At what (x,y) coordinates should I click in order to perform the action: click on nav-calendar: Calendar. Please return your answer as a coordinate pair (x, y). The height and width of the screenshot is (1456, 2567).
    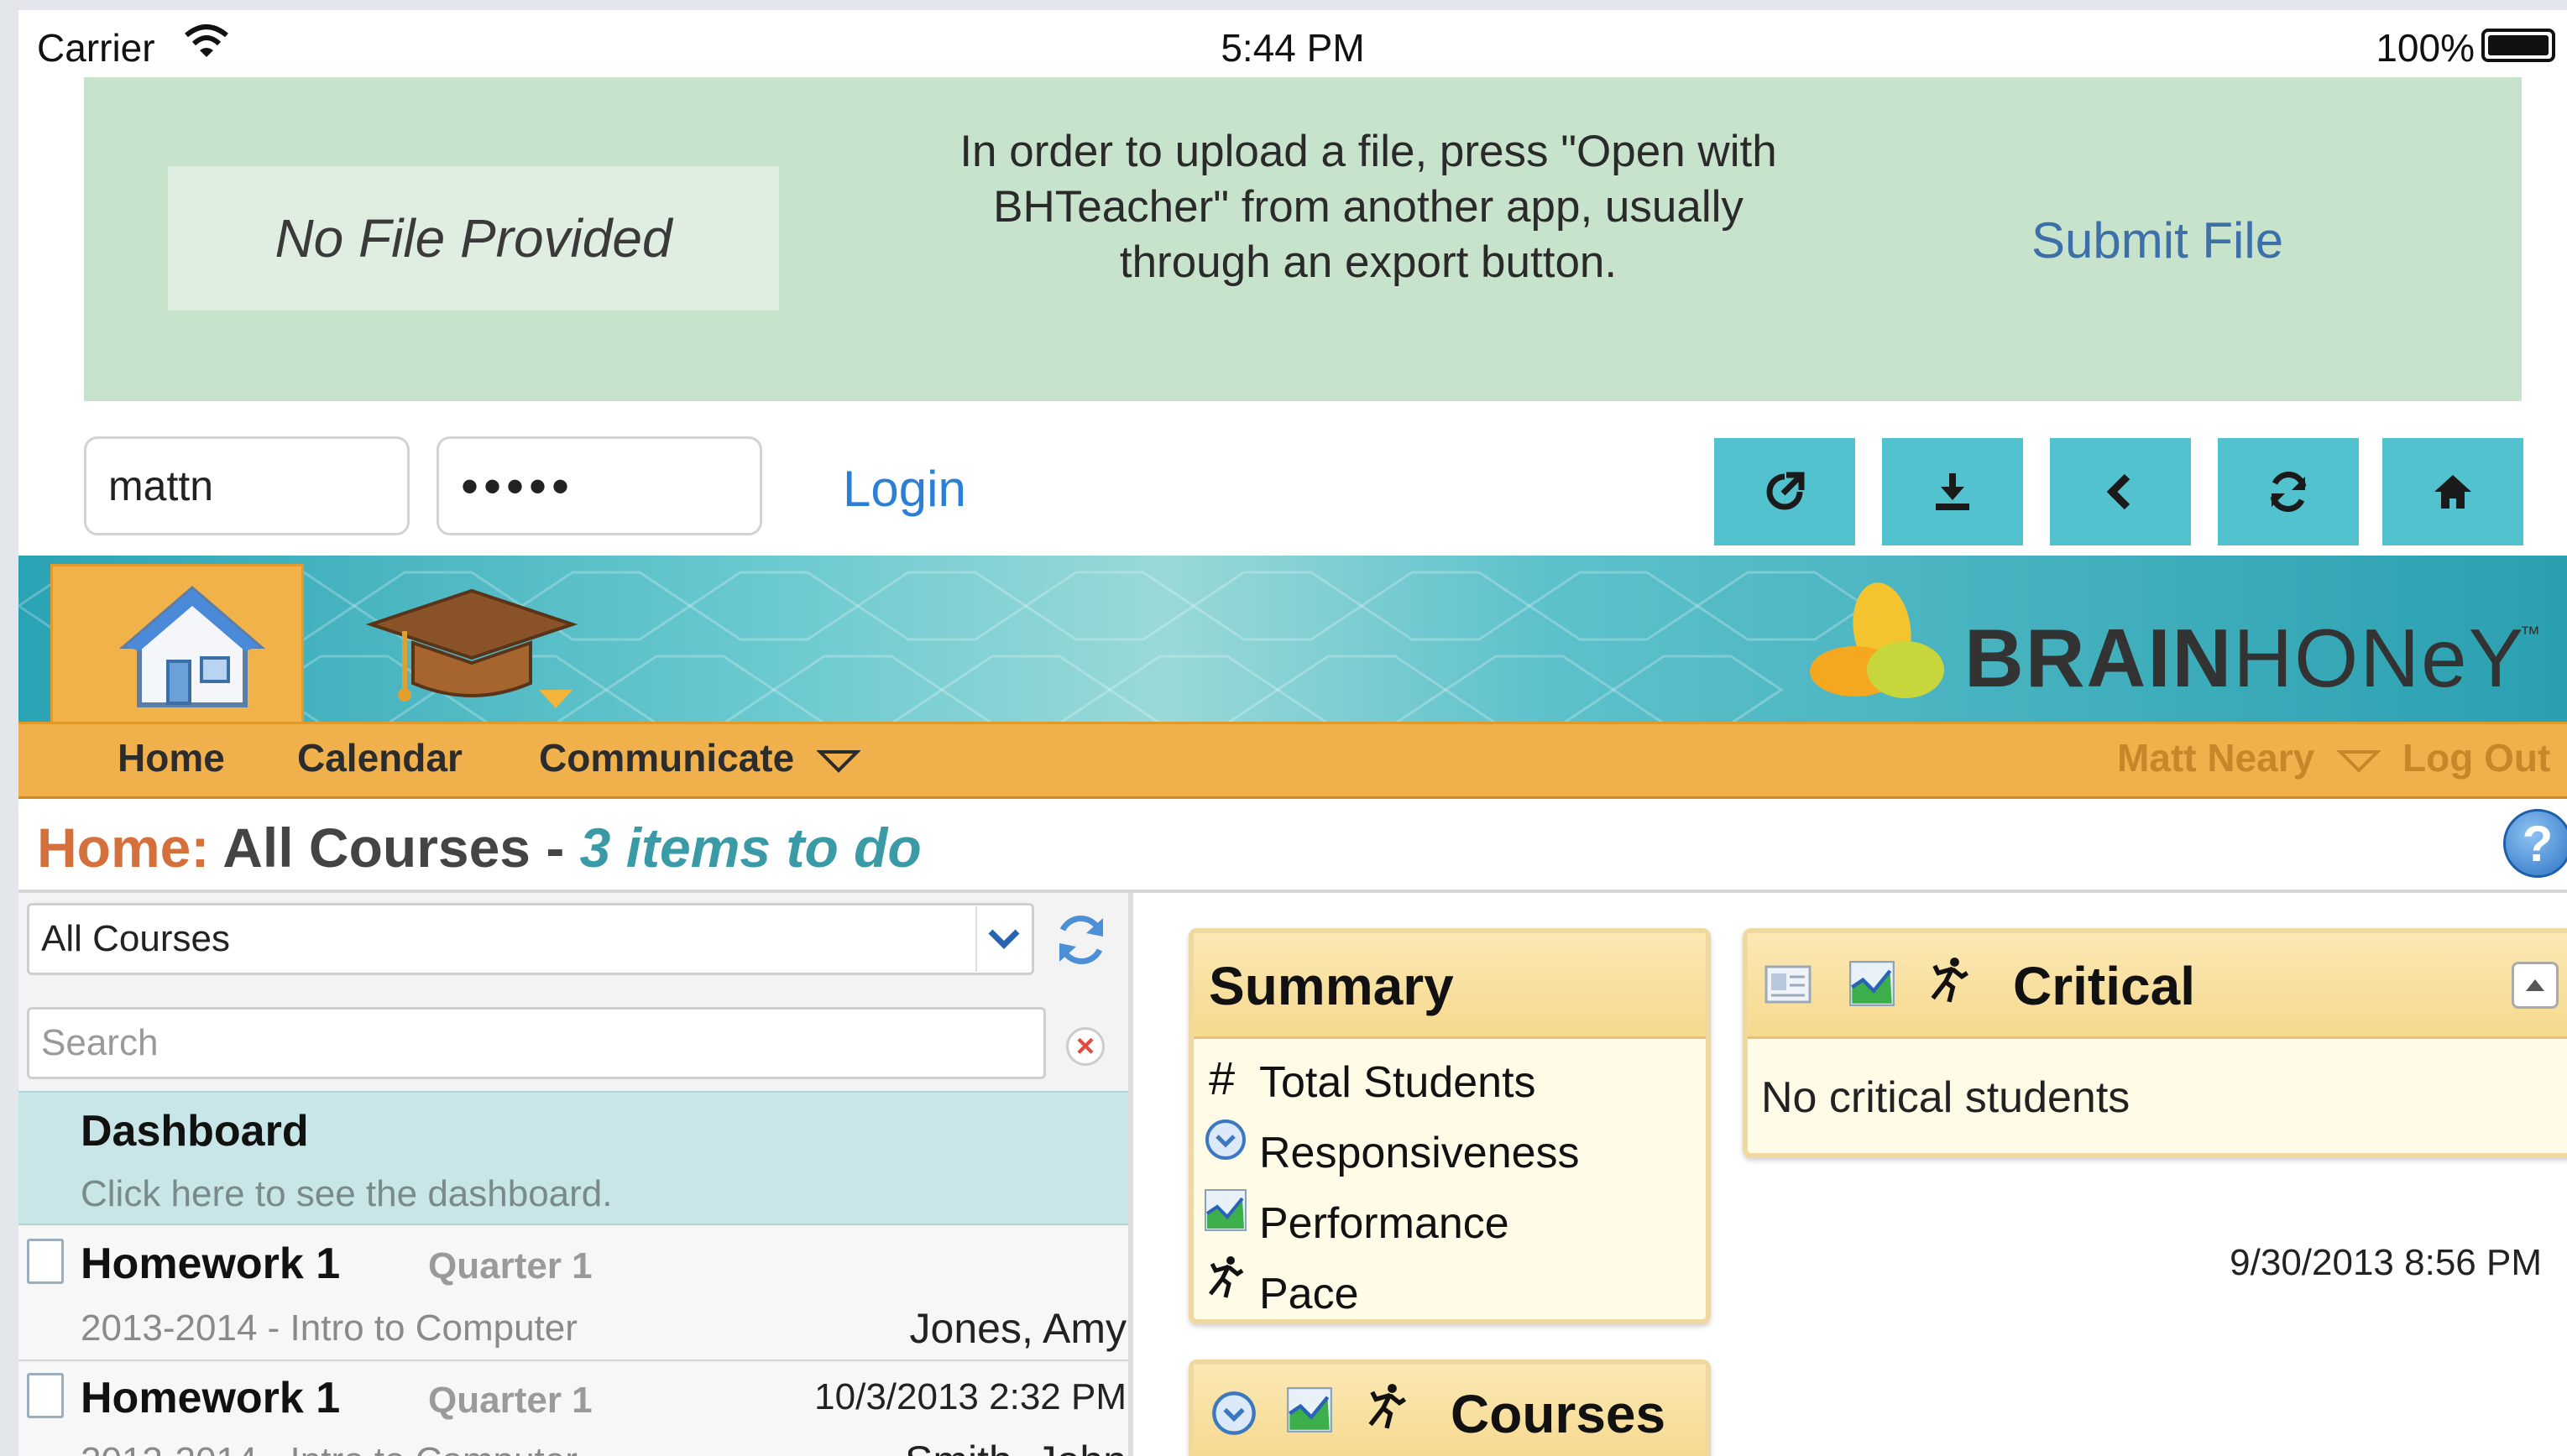
    Looking at the image, I should click on (380, 757).